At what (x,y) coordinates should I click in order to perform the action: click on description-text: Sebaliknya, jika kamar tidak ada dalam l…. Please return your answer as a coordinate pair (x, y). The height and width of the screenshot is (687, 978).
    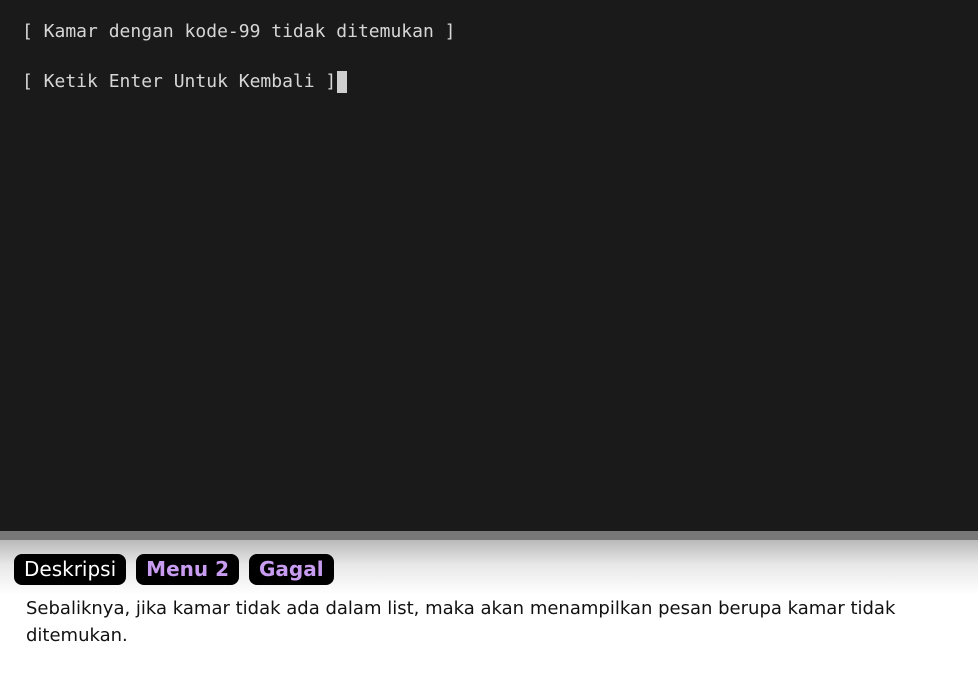
    Looking at the image, I should click on (461, 622).